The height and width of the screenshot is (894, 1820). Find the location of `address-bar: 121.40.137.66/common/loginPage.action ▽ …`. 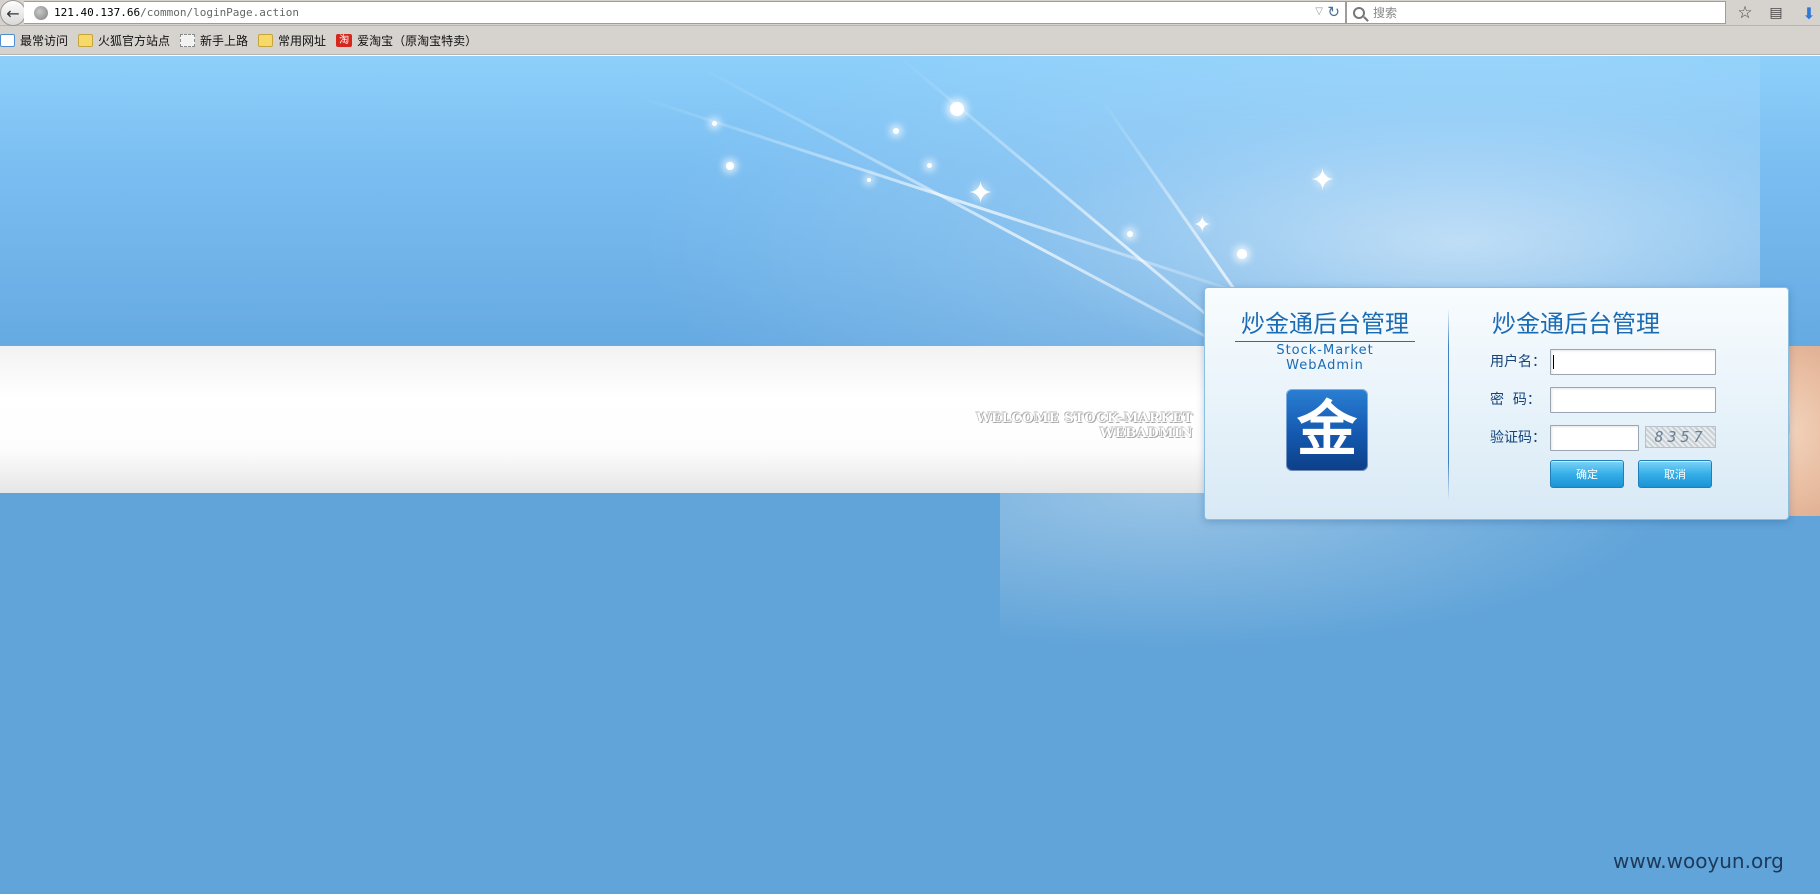

address-bar: 121.40.137.66/common/loginPage.action ▽ … is located at coordinates (685, 12).